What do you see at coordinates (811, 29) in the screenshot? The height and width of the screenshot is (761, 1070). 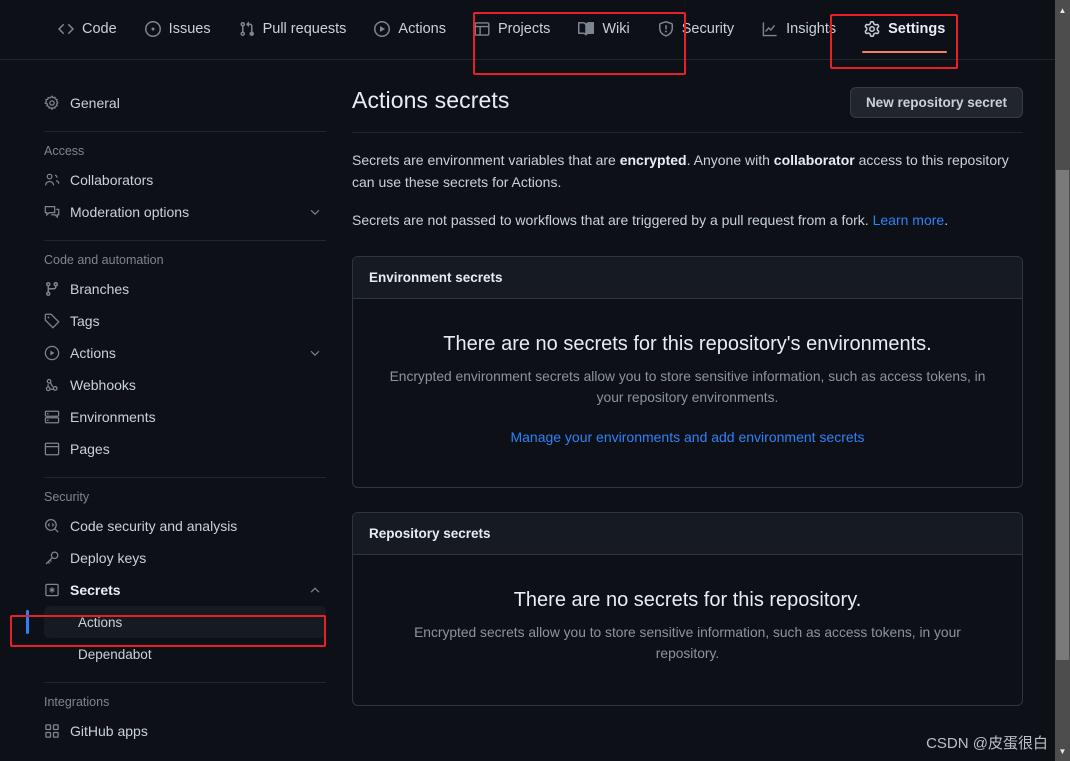 I see `nav-item-label: Insights` at bounding box center [811, 29].